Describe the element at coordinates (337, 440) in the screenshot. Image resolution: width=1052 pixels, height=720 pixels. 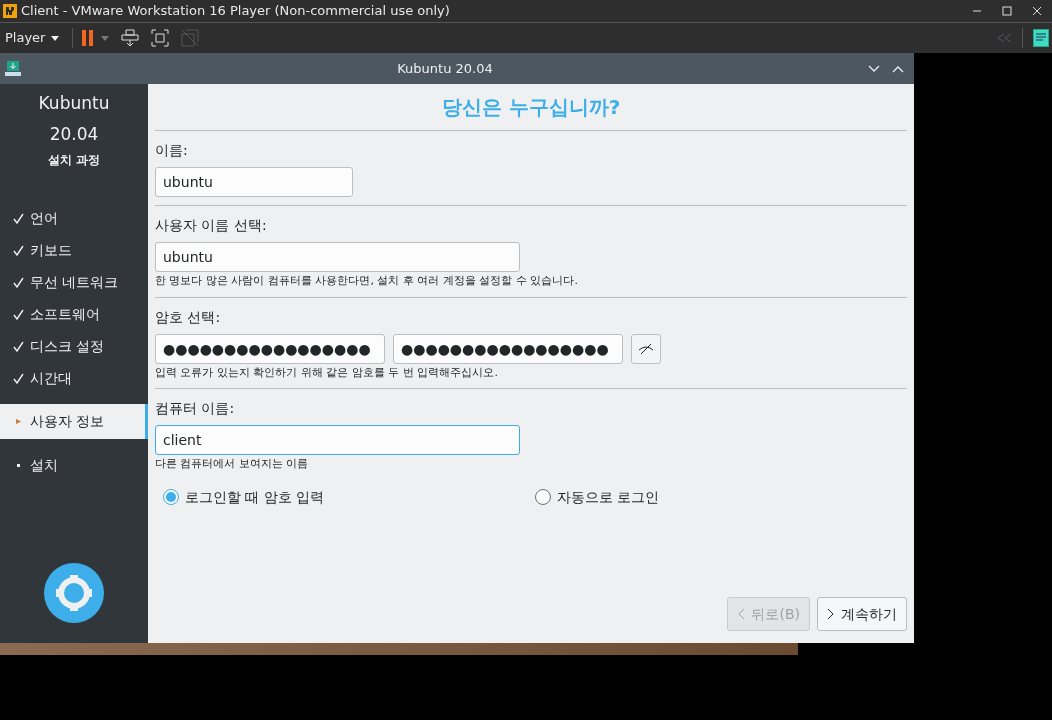
I see `computer-name-field: client` at that location.